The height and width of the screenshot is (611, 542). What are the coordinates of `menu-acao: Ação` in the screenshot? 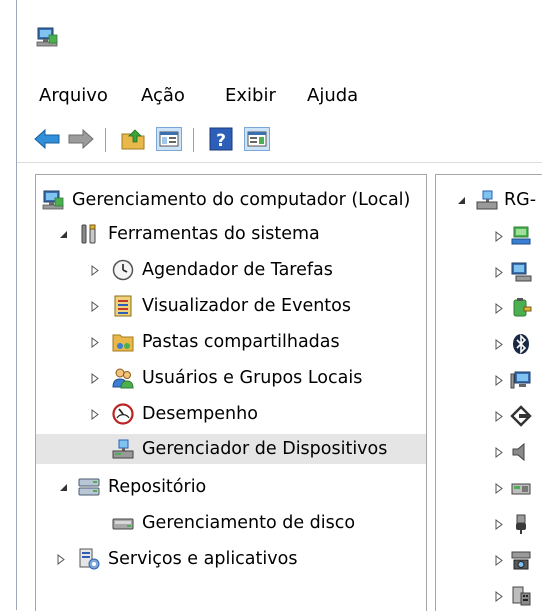 It's located at (163, 96).